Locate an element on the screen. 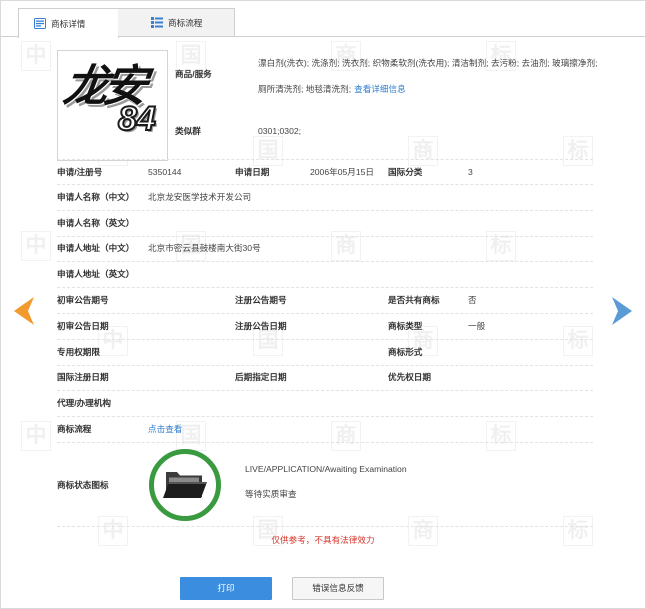 Image resolution: width=646 pixels, height=609 pixels. row-agency: 代理/办理机构 is located at coordinates (325, 404).